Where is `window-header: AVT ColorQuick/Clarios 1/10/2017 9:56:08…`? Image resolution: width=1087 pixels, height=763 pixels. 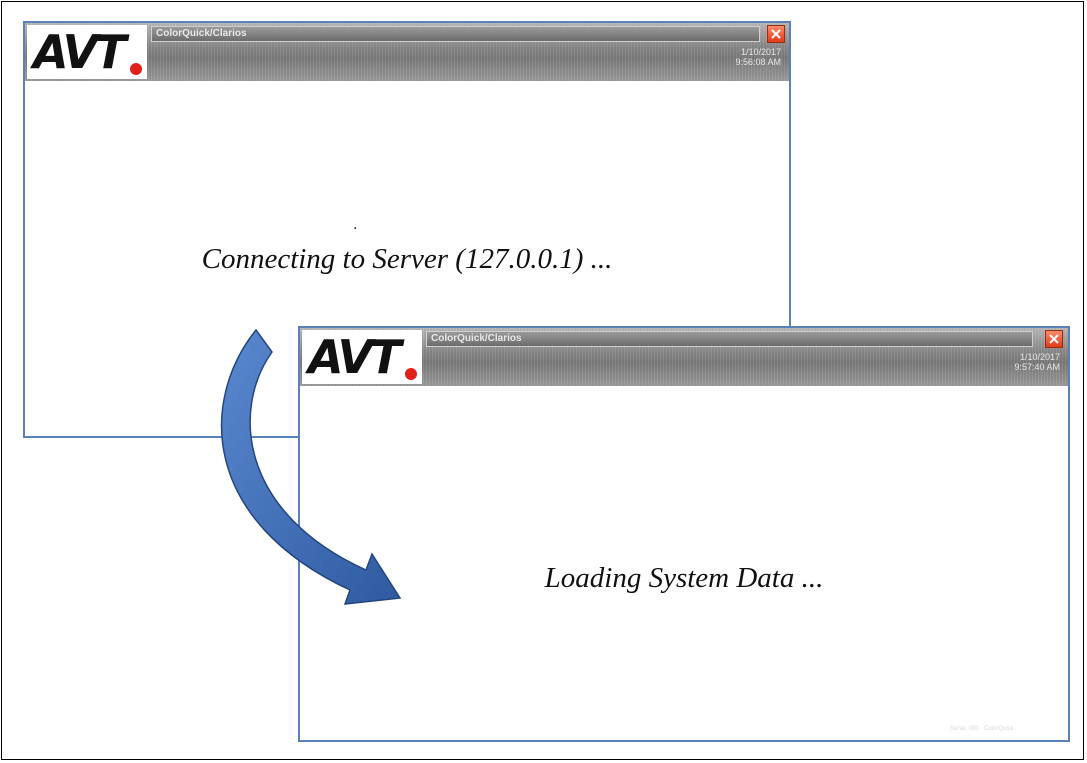
window-header: AVT ColorQuick/Clarios 1/10/2017 9:56:08… is located at coordinates (407, 52).